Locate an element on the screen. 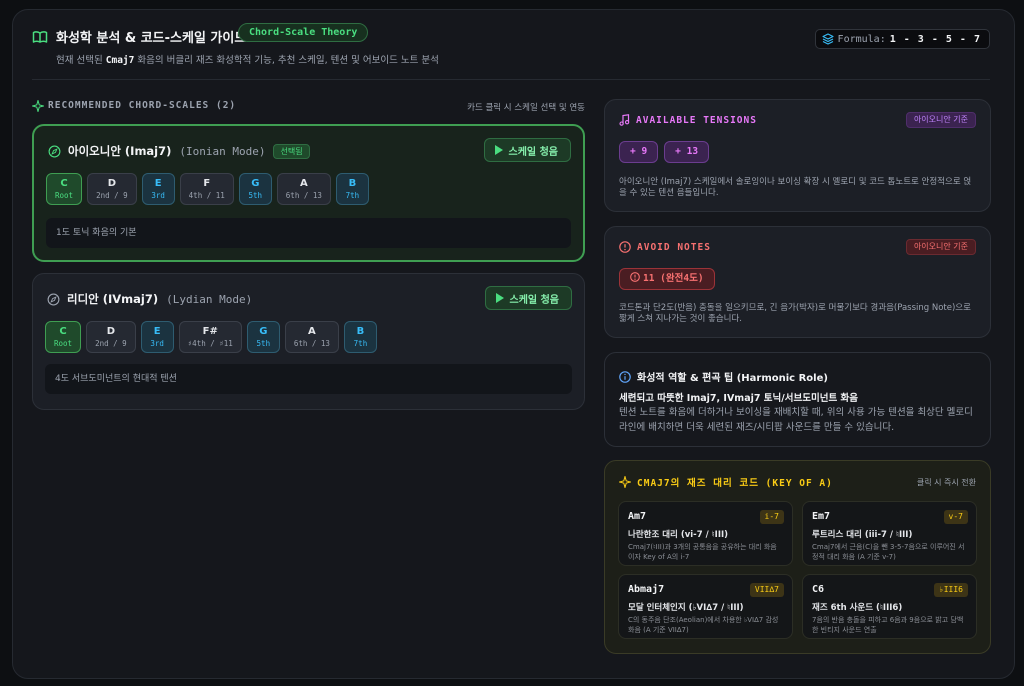 Image resolution: width=1024 pixels, height=686 pixels. layers-icon is located at coordinates (827, 39).